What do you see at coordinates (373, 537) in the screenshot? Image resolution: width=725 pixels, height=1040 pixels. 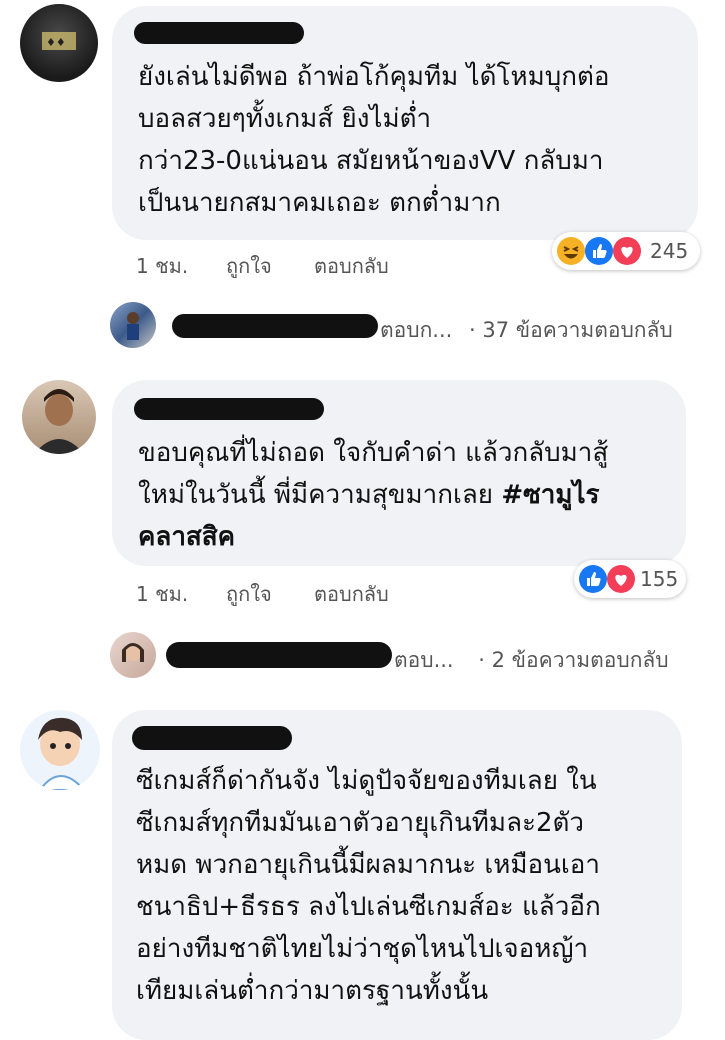 I see `hashtag-link-continued: คลาสสิค` at bounding box center [373, 537].